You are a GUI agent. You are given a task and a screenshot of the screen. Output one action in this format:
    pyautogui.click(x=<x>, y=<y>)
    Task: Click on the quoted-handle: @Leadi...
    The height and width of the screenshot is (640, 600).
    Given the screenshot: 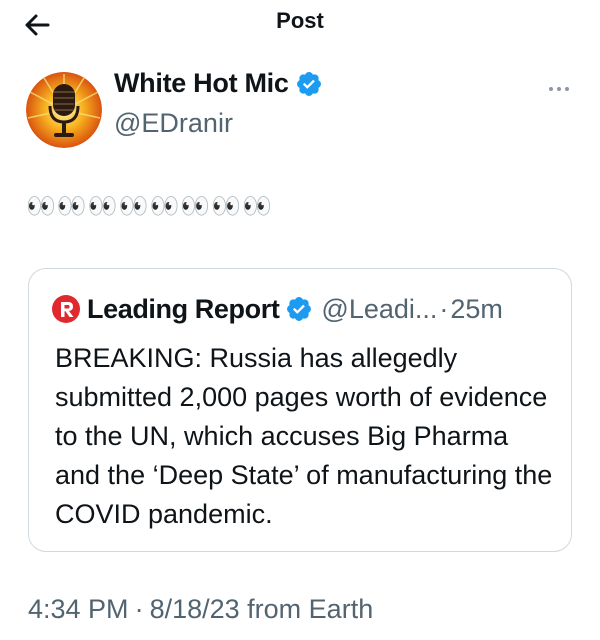 What is the action you would take?
    pyautogui.click(x=379, y=308)
    